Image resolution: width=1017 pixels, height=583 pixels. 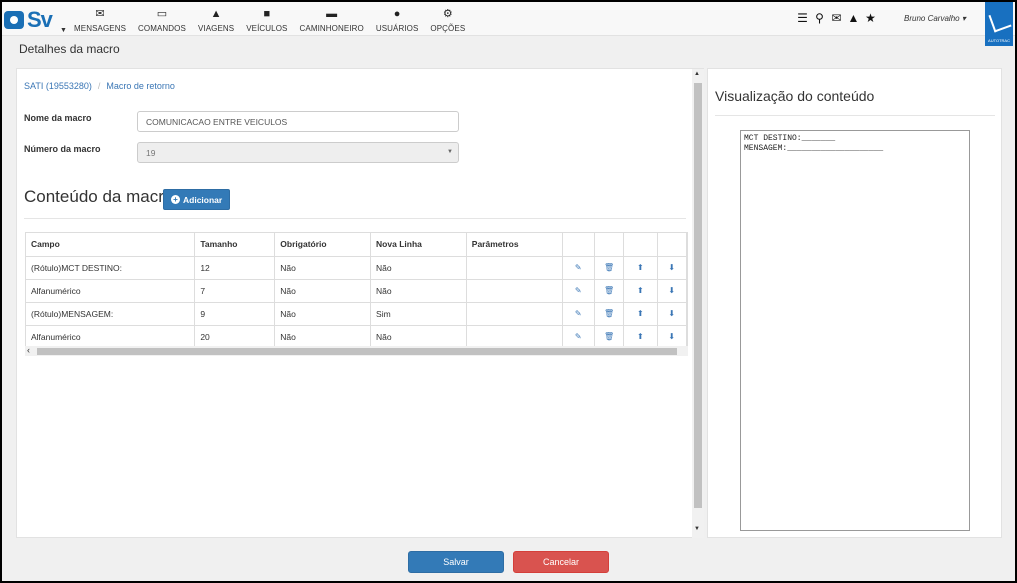 What do you see at coordinates (111, 268) in the screenshot?
I see `cell-campo: (Rótulo)MCT DESTINO:` at bounding box center [111, 268].